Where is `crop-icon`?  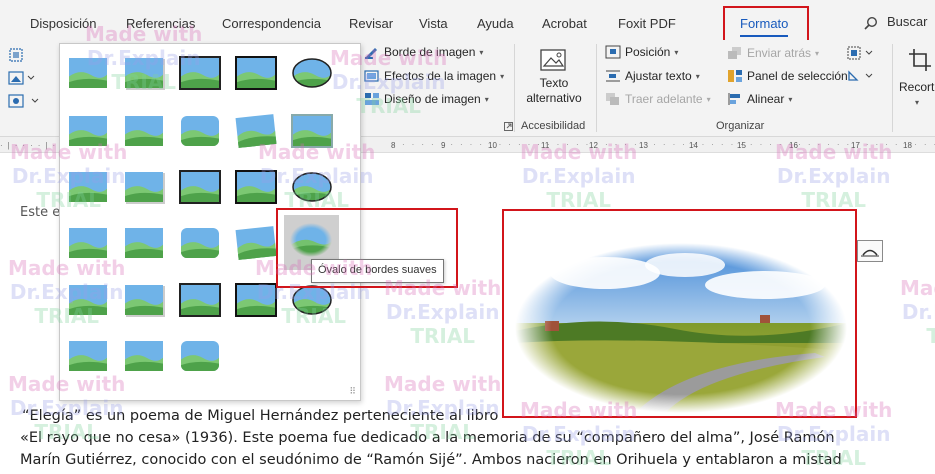 crop-icon is located at coordinates (920, 60).